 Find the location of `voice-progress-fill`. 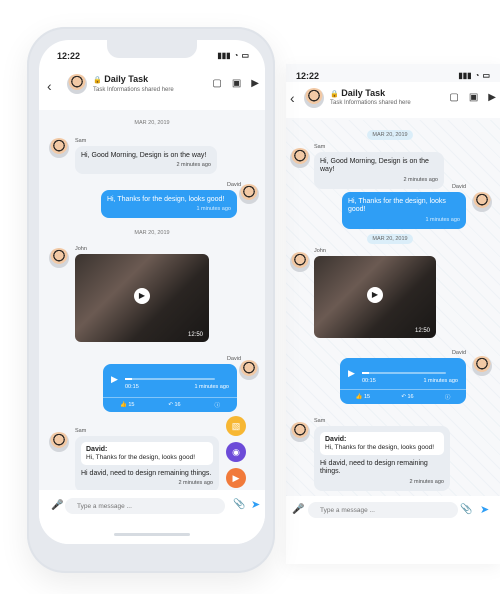

voice-progress-fill is located at coordinates (365, 373).